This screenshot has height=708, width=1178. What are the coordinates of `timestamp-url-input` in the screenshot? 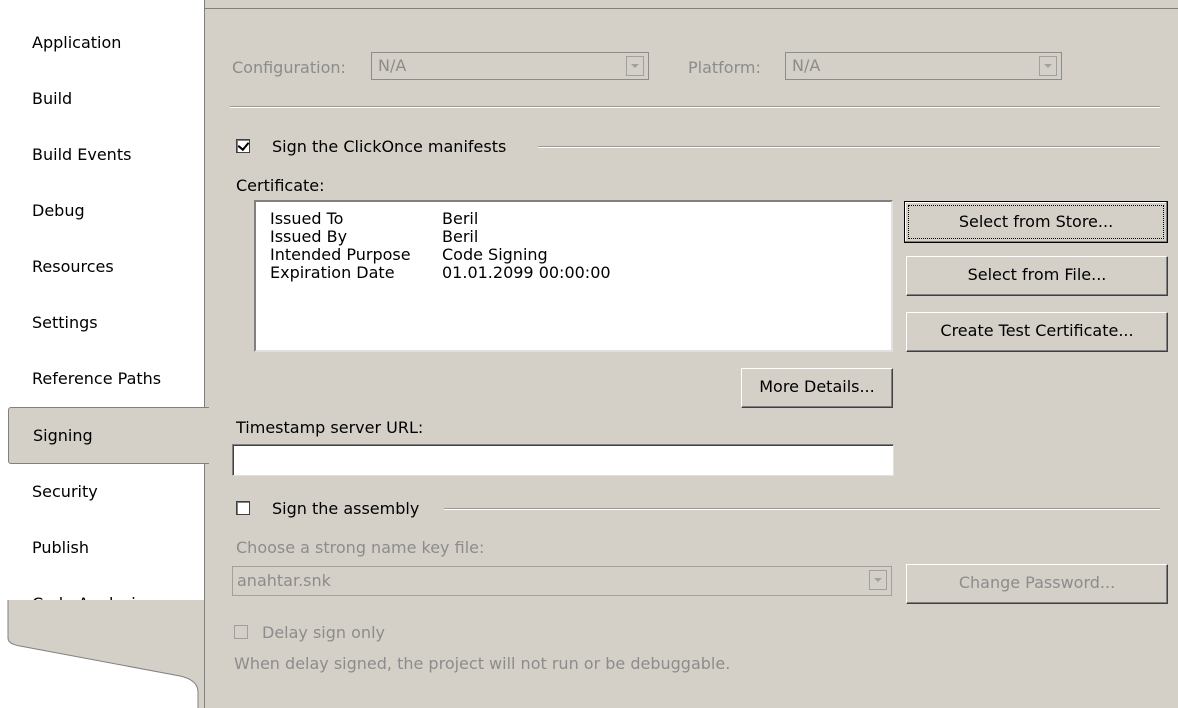 It's located at (563, 460).